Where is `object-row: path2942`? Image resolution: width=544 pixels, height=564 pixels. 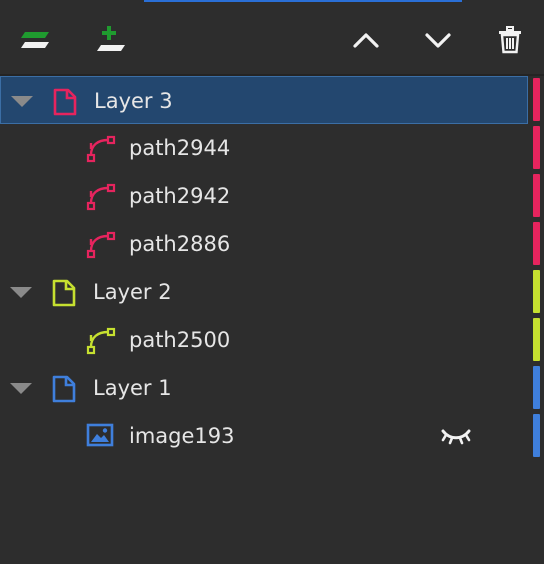 object-row: path2942 is located at coordinates (264, 196).